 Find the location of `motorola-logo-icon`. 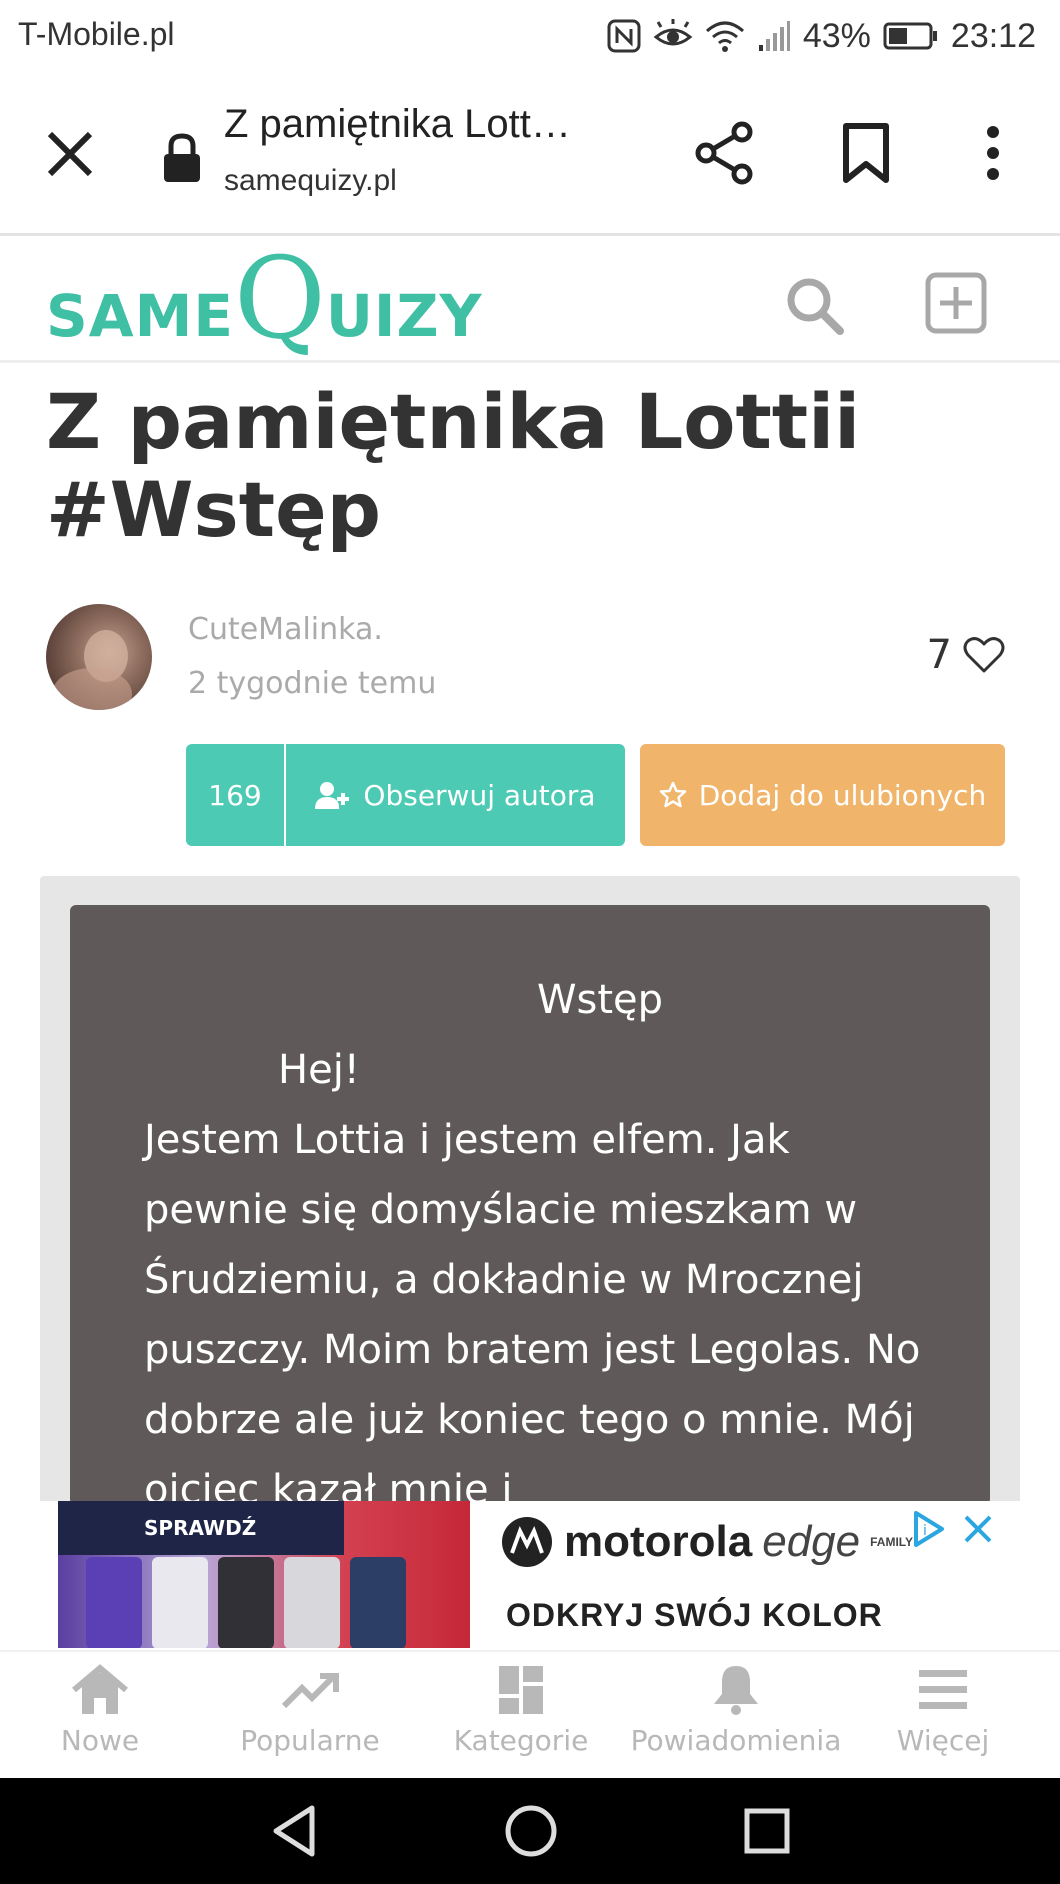

motorola-logo-icon is located at coordinates (527, 1542).